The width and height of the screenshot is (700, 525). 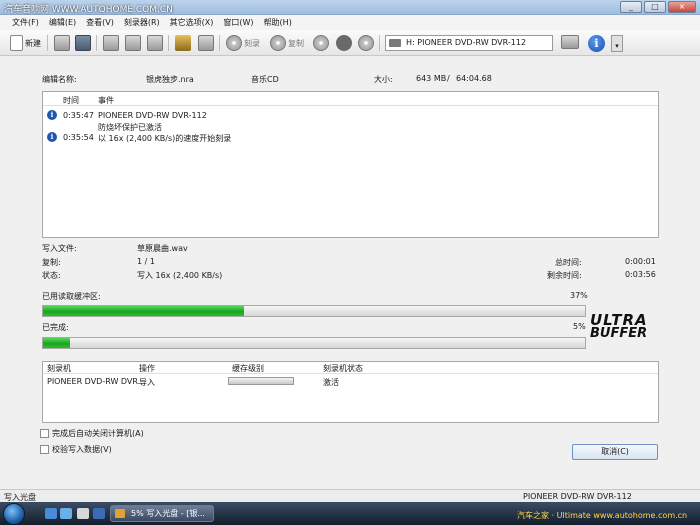 What do you see at coordinates (66, 513) in the screenshot?
I see `switch-windows-icon` at bounding box center [66, 513].